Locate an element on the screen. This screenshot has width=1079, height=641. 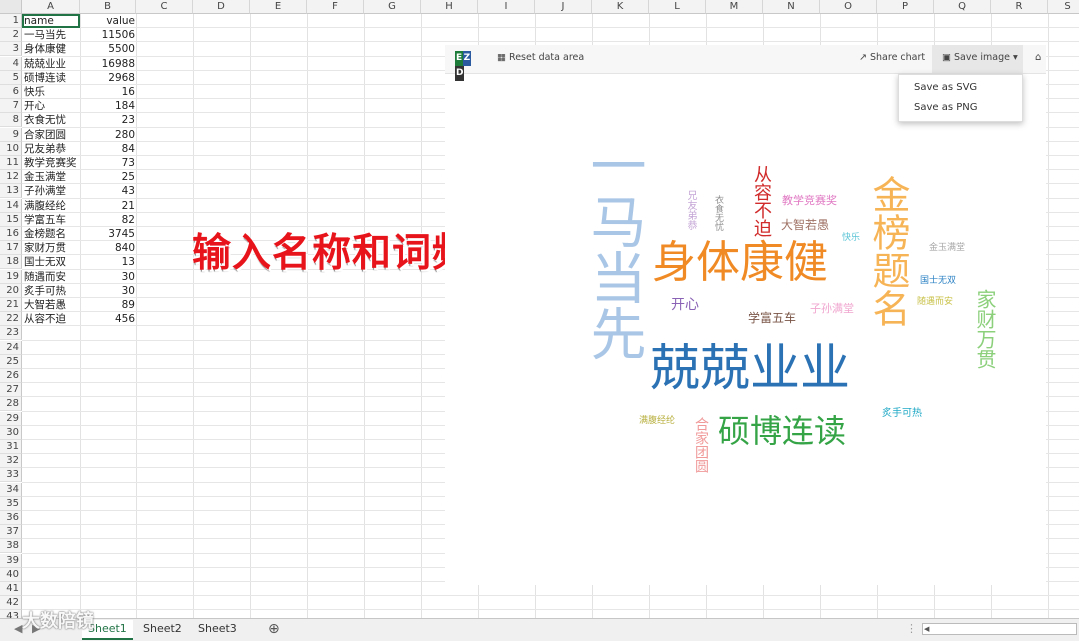
select-all-corner is located at coordinates (11, 7).